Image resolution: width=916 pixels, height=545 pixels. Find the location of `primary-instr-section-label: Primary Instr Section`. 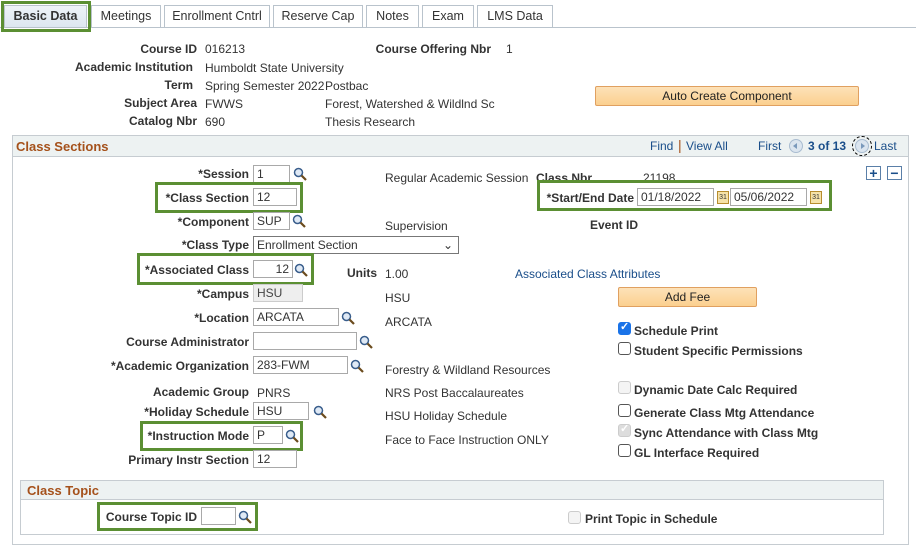

primary-instr-section-label: Primary Instr Section is located at coordinates (188, 460).